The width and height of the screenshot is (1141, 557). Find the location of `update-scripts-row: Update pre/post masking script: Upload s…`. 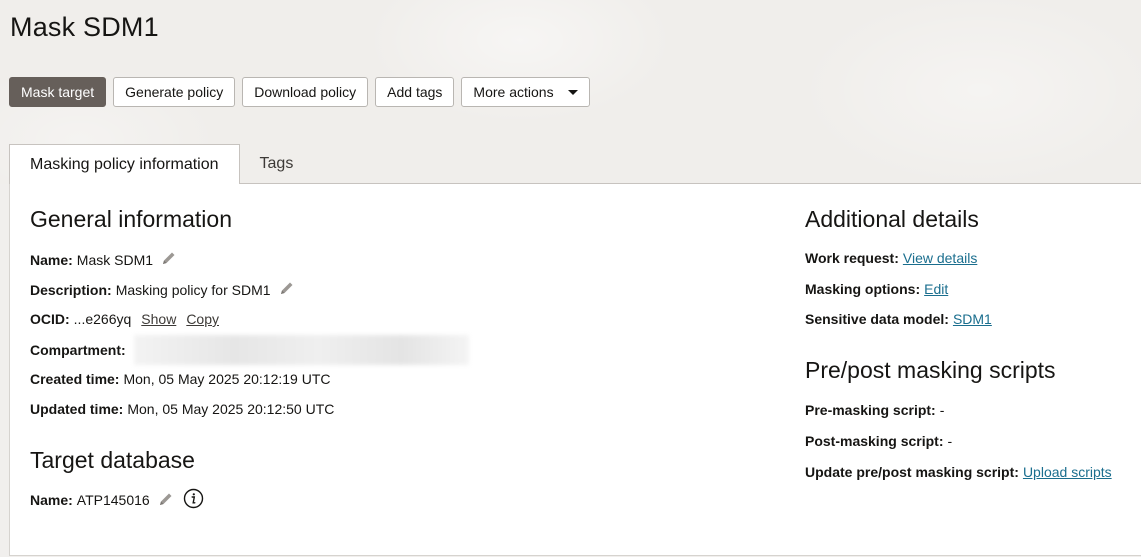

update-scripts-row: Update pre/post masking script: Upload s… is located at coordinates (958, 472).